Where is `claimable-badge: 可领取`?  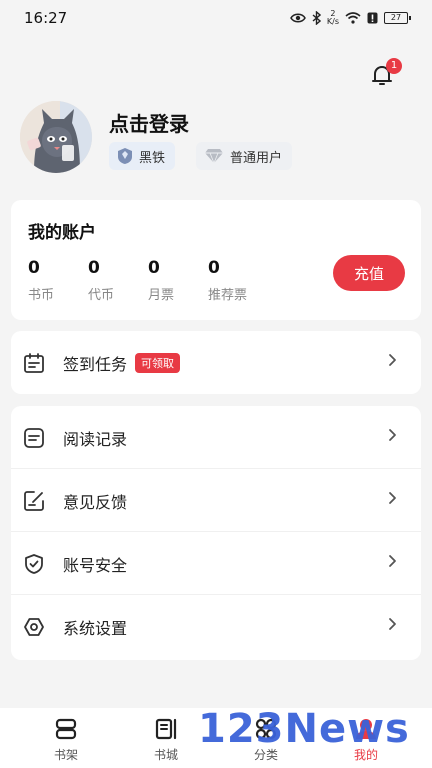 claimable-badge: 可领取 is located at coordinates (158, 362).